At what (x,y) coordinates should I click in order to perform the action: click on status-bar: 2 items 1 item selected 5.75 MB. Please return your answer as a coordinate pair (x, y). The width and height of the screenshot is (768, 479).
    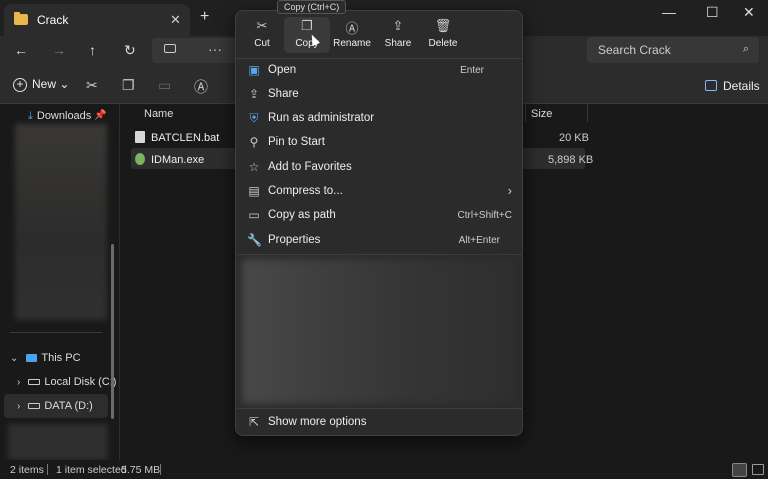
    Looking at the image, I should click on (384, 469).